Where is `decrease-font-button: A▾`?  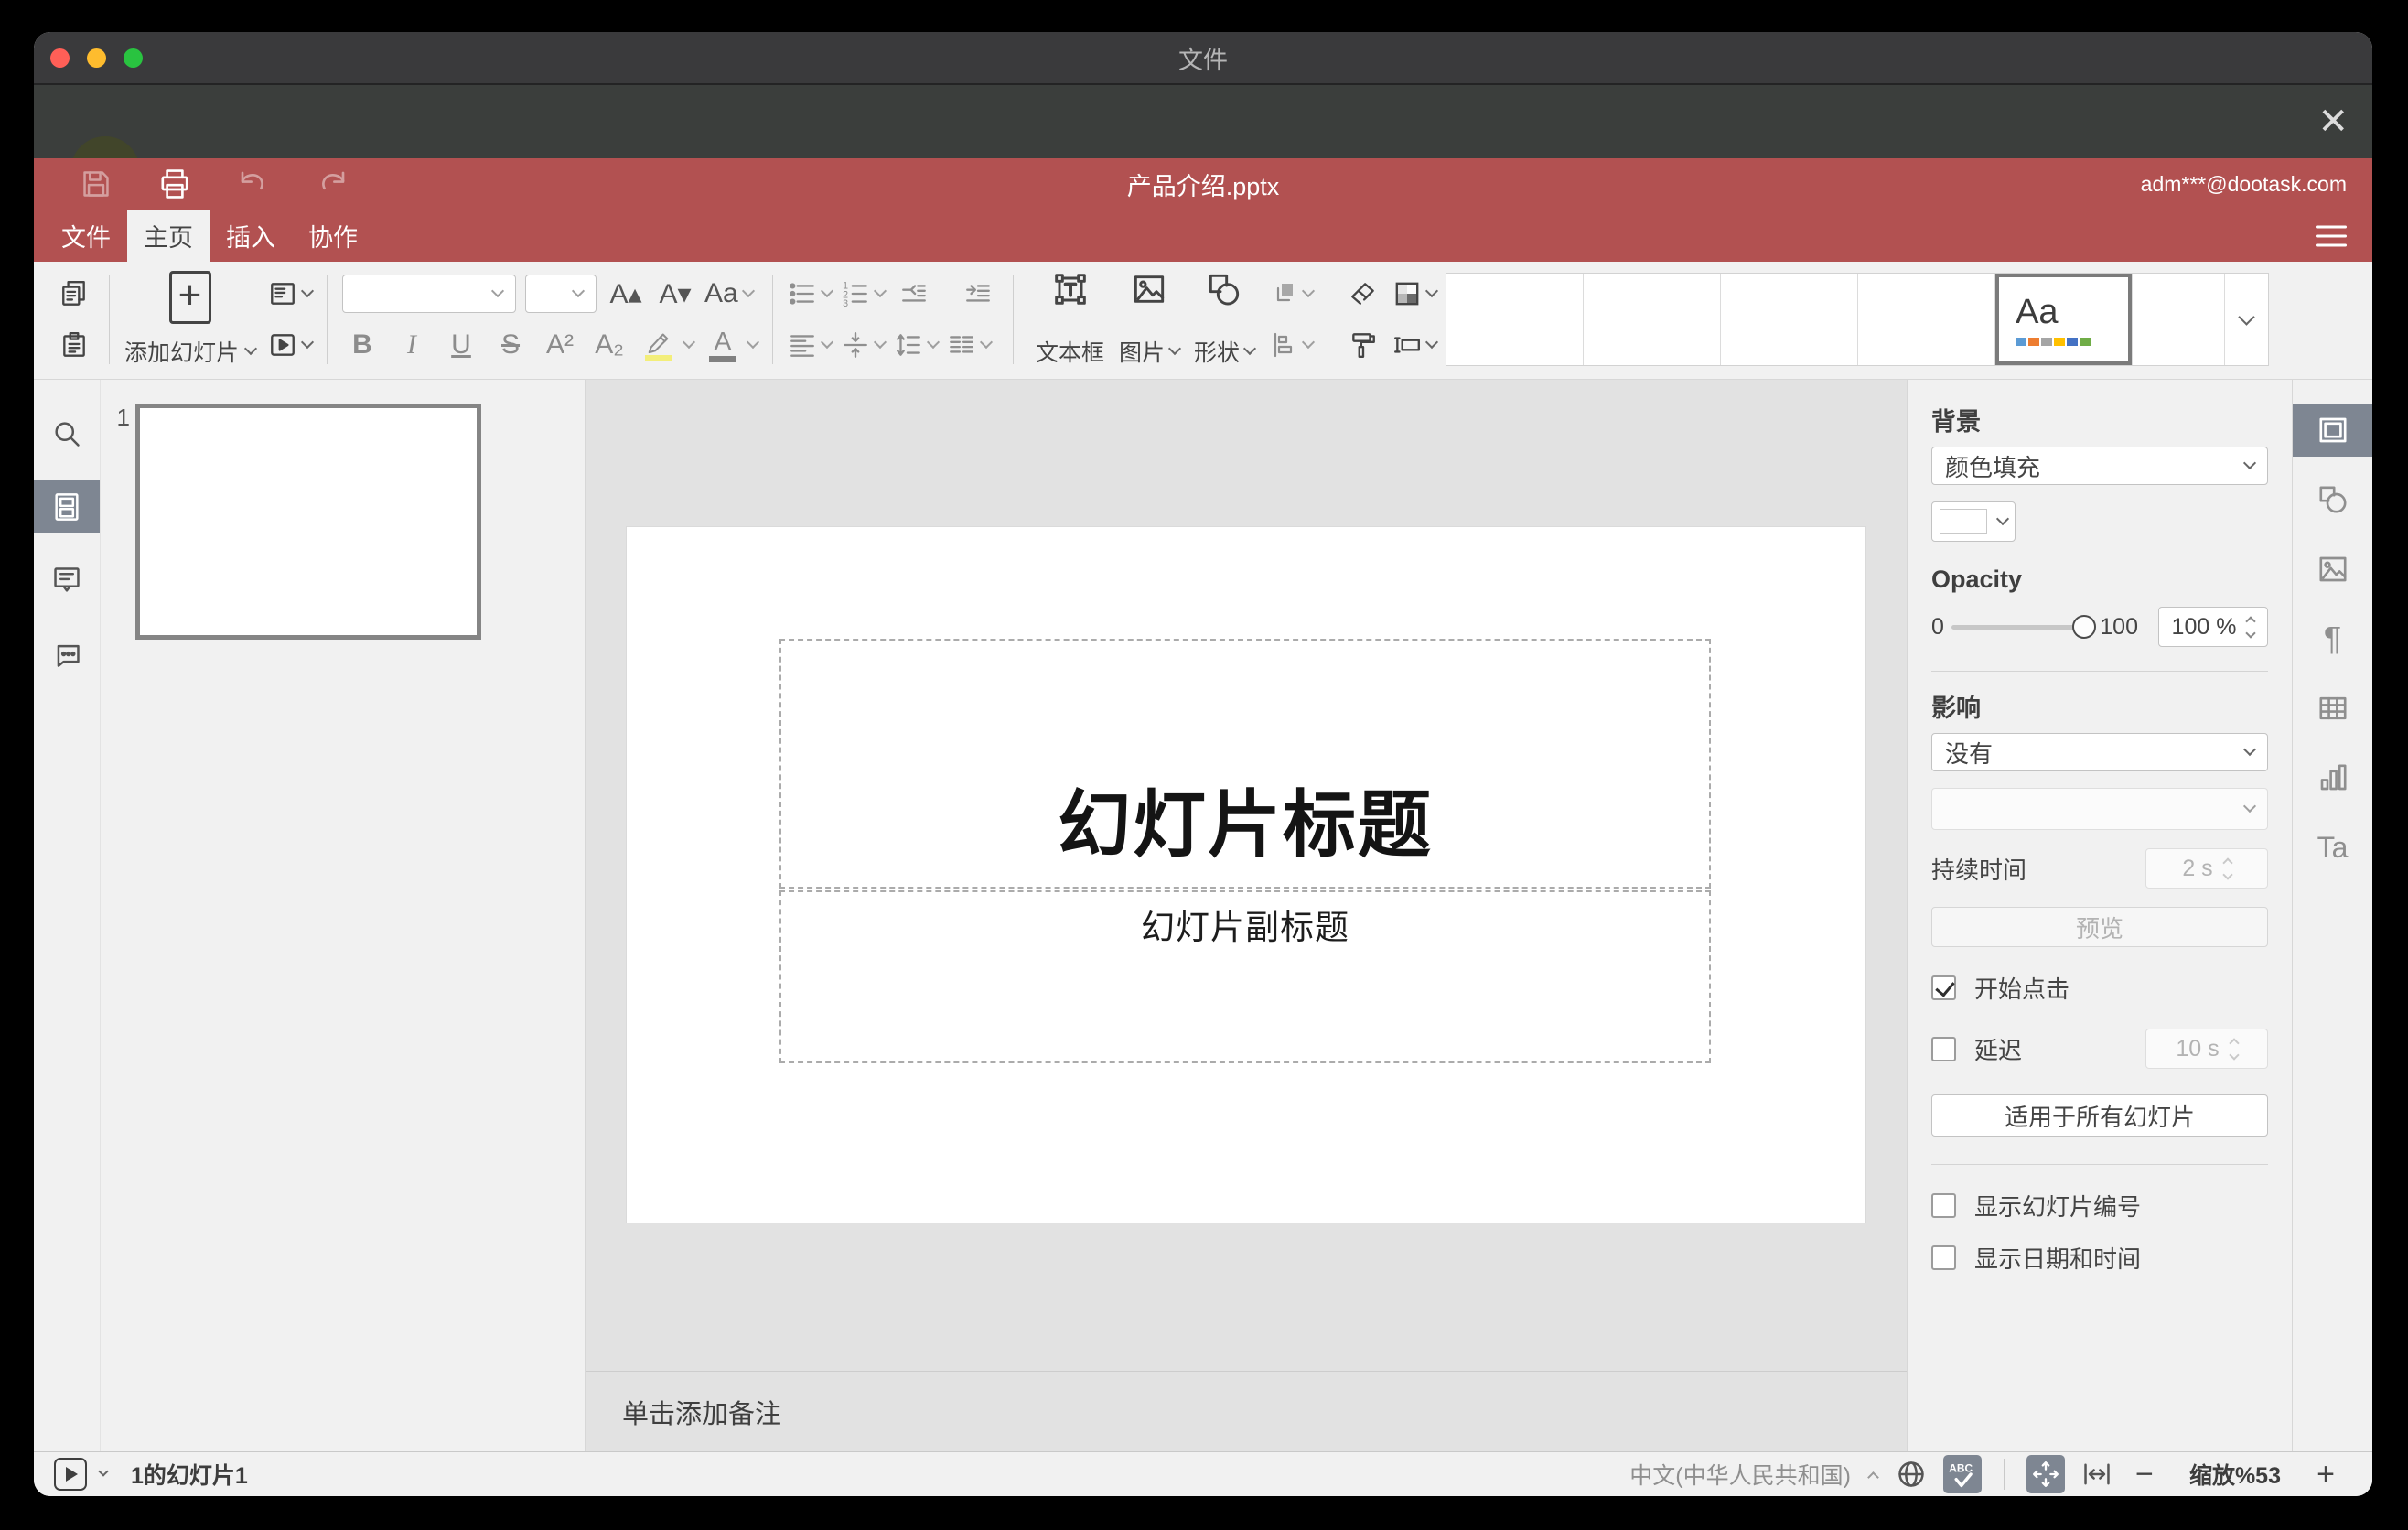
decrease-font-button: A▾ is located at coordinates (675, 294).